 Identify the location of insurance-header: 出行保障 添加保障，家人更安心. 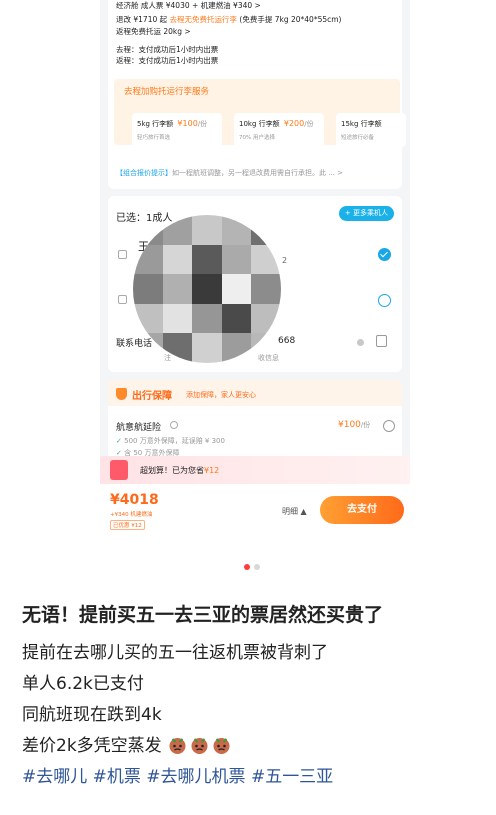
(255, 393).